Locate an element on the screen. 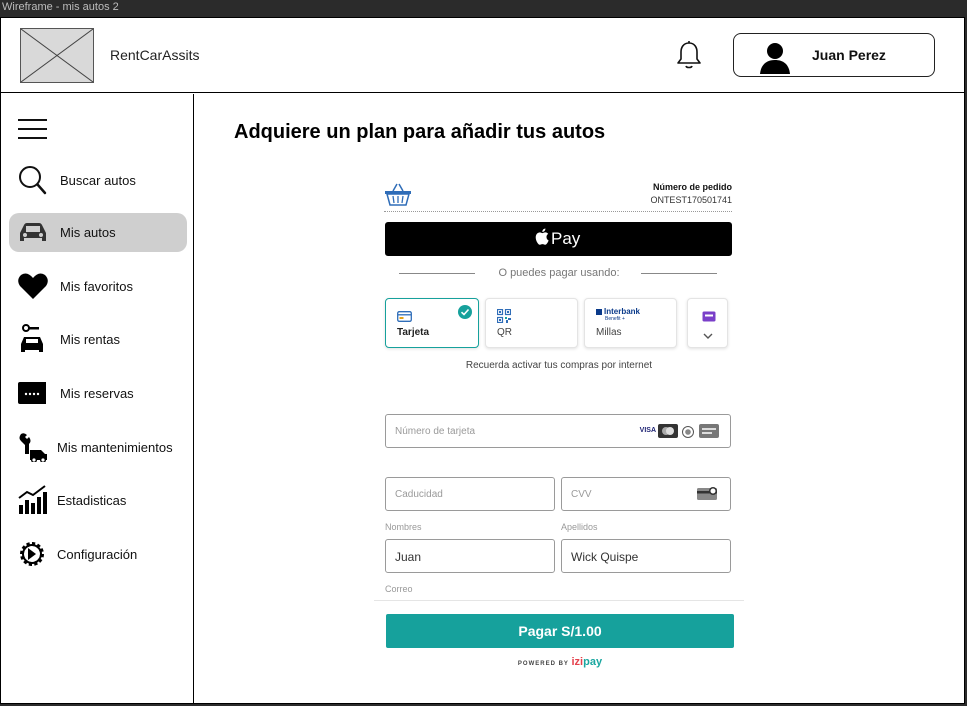 Image resolution: width=967 pixels, height=706 pixels. mastercard-icon is located at coordinates (668, 433).